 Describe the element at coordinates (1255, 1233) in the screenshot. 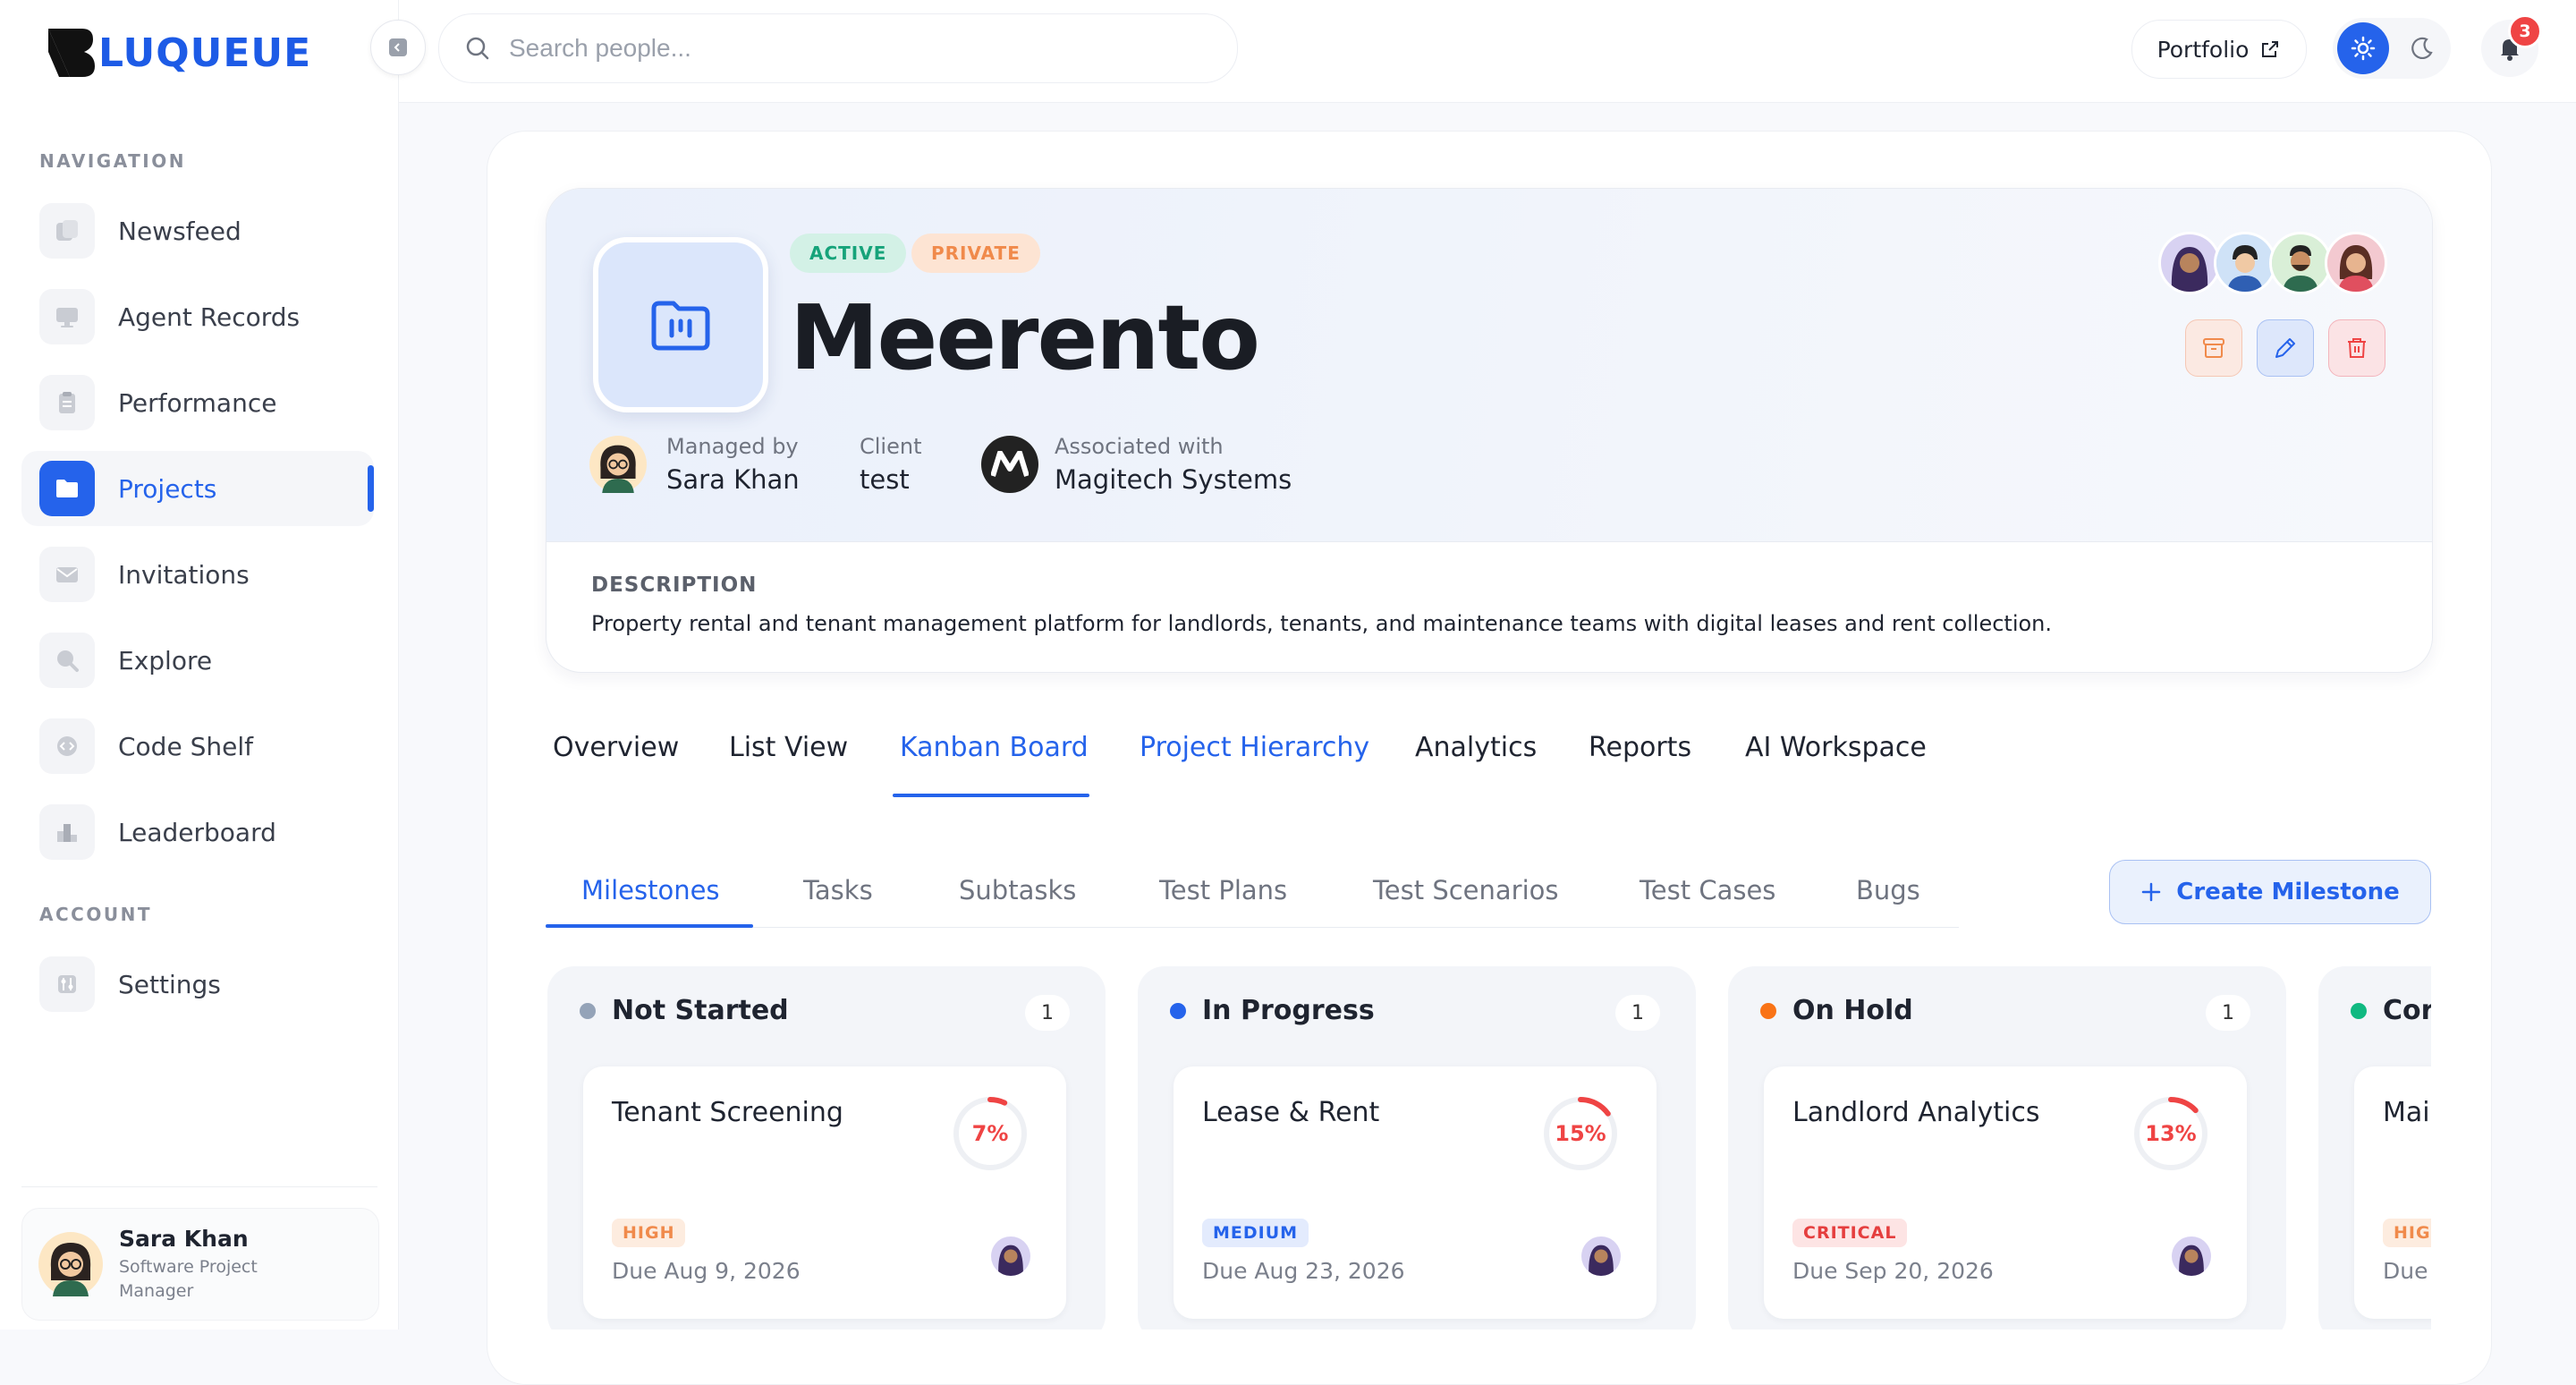

I see `priority-badge: MEDIUM` at that location.